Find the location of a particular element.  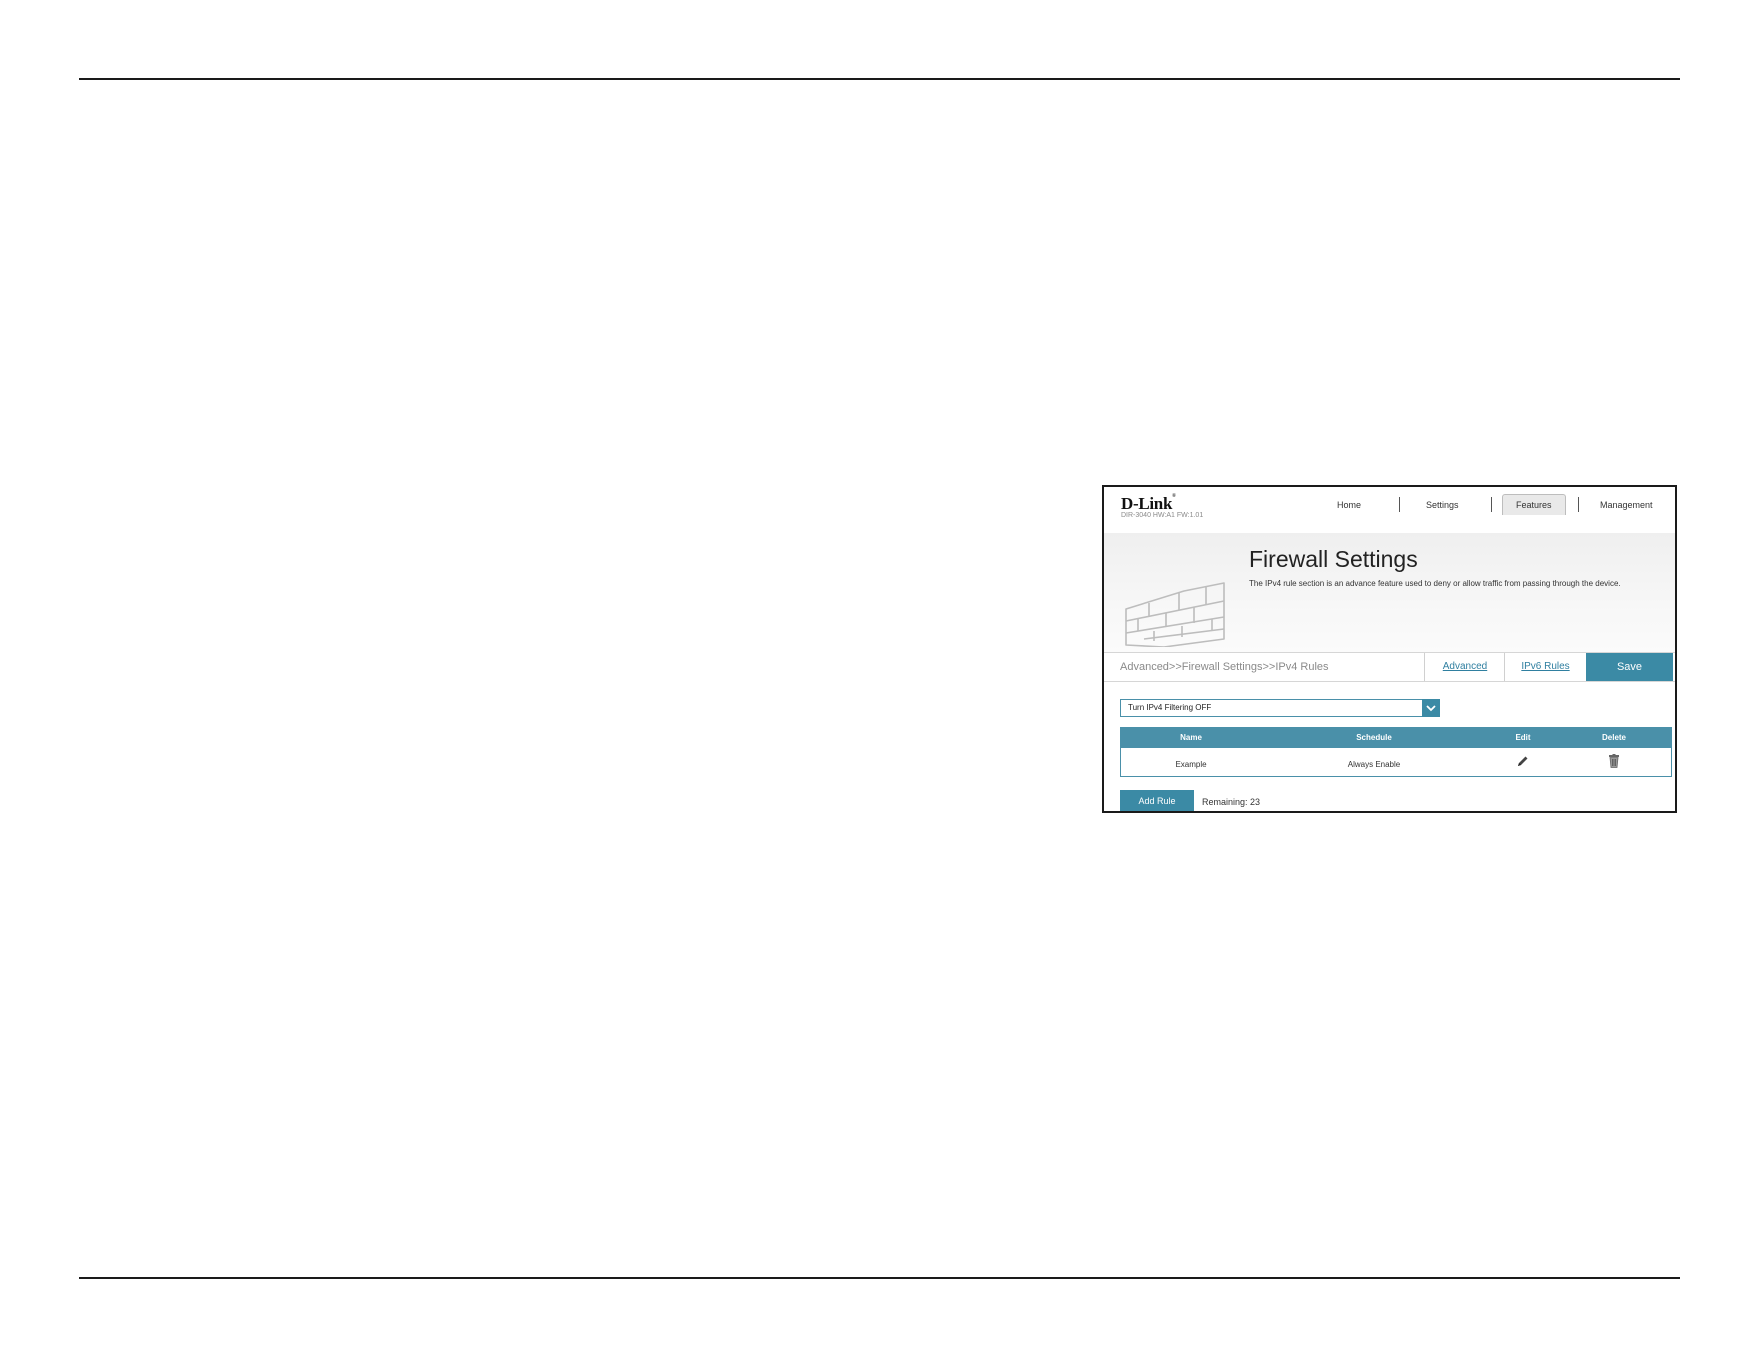

save-button: Save is located at coordinates (1629, 667).